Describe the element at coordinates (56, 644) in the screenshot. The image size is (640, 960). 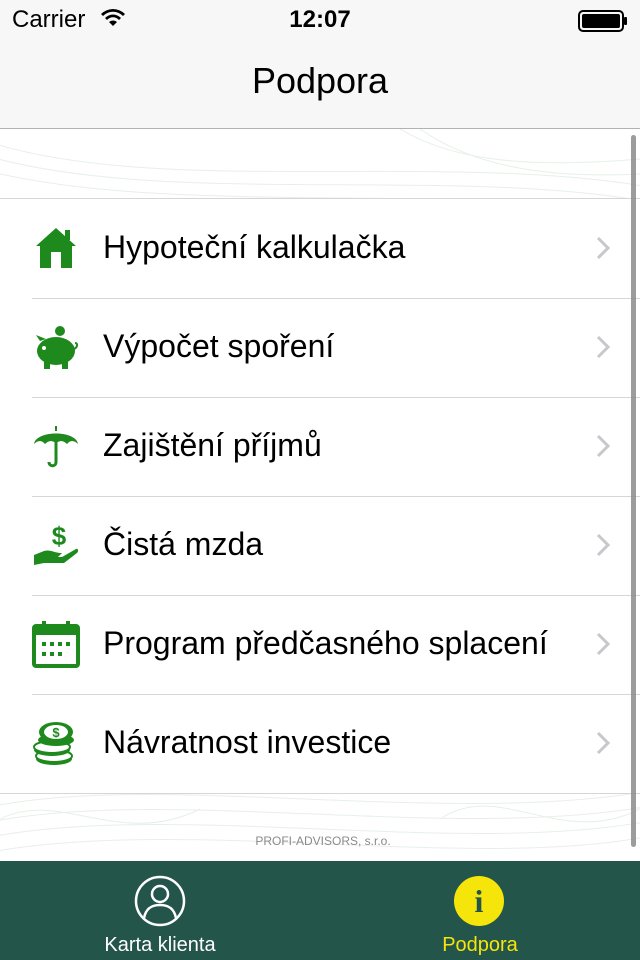
I see `calendar-icon` at that location.